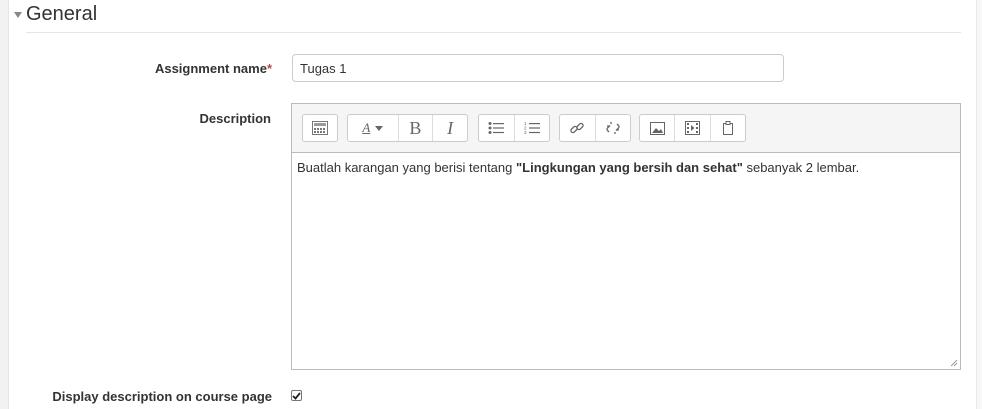 Image resolution: width=982 pixels, height=409 pixels. I want to click on bullet-list-icon, so click(496, 128).